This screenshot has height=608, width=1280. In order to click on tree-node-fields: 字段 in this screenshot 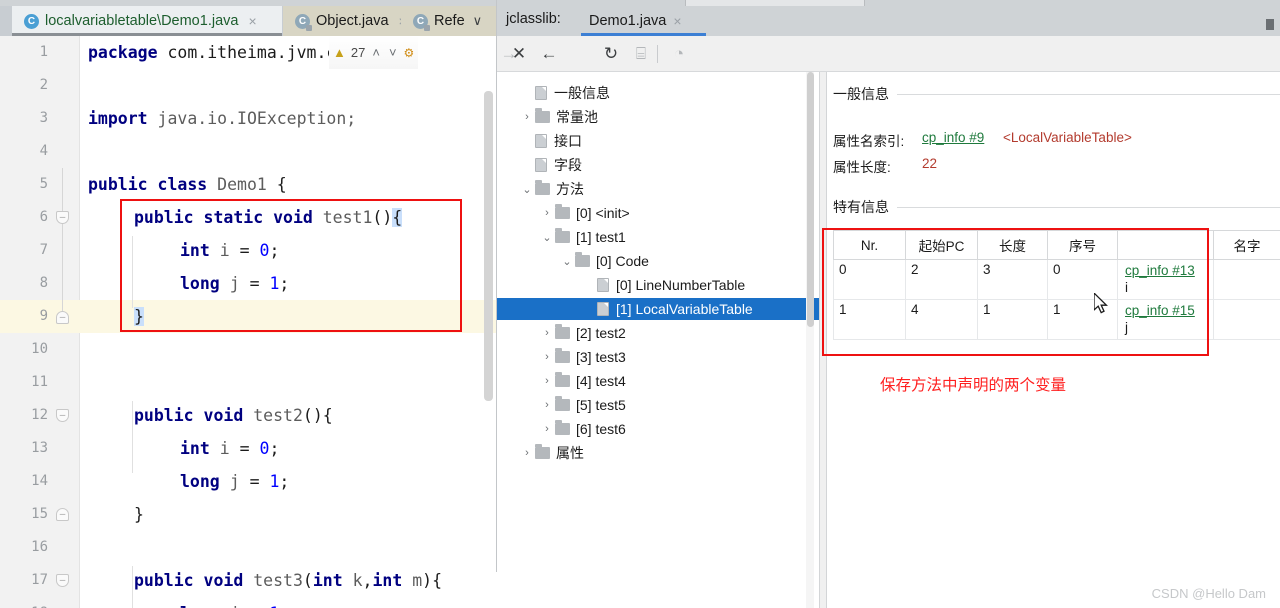, I will do `click(658, 165)`.